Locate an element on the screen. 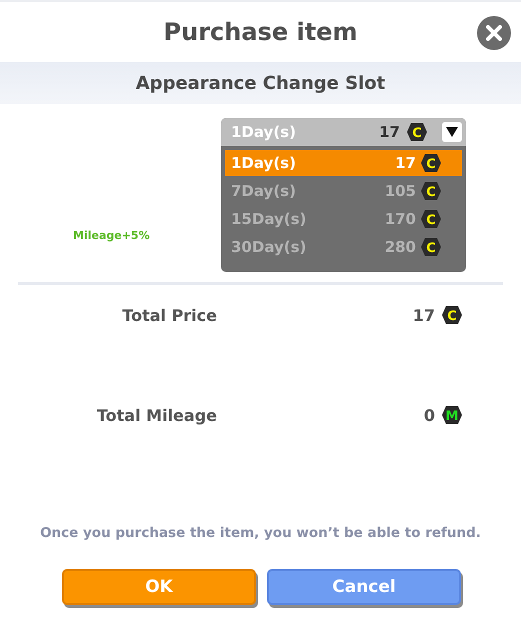 This screenshot has width=521, height=623. total-label: Total Price is located at coordinates (169, 315).